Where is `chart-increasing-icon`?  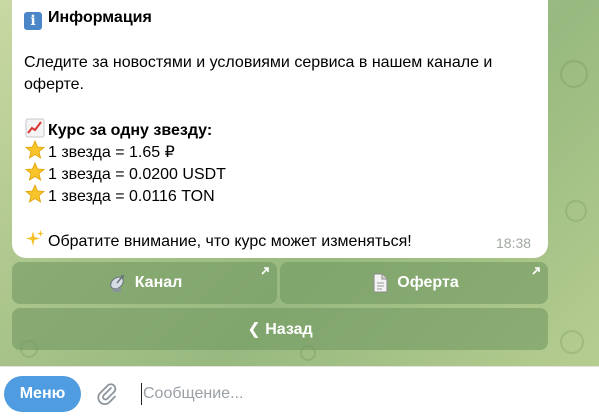
chart-increasing-icon is located at coordinates (35, 128).